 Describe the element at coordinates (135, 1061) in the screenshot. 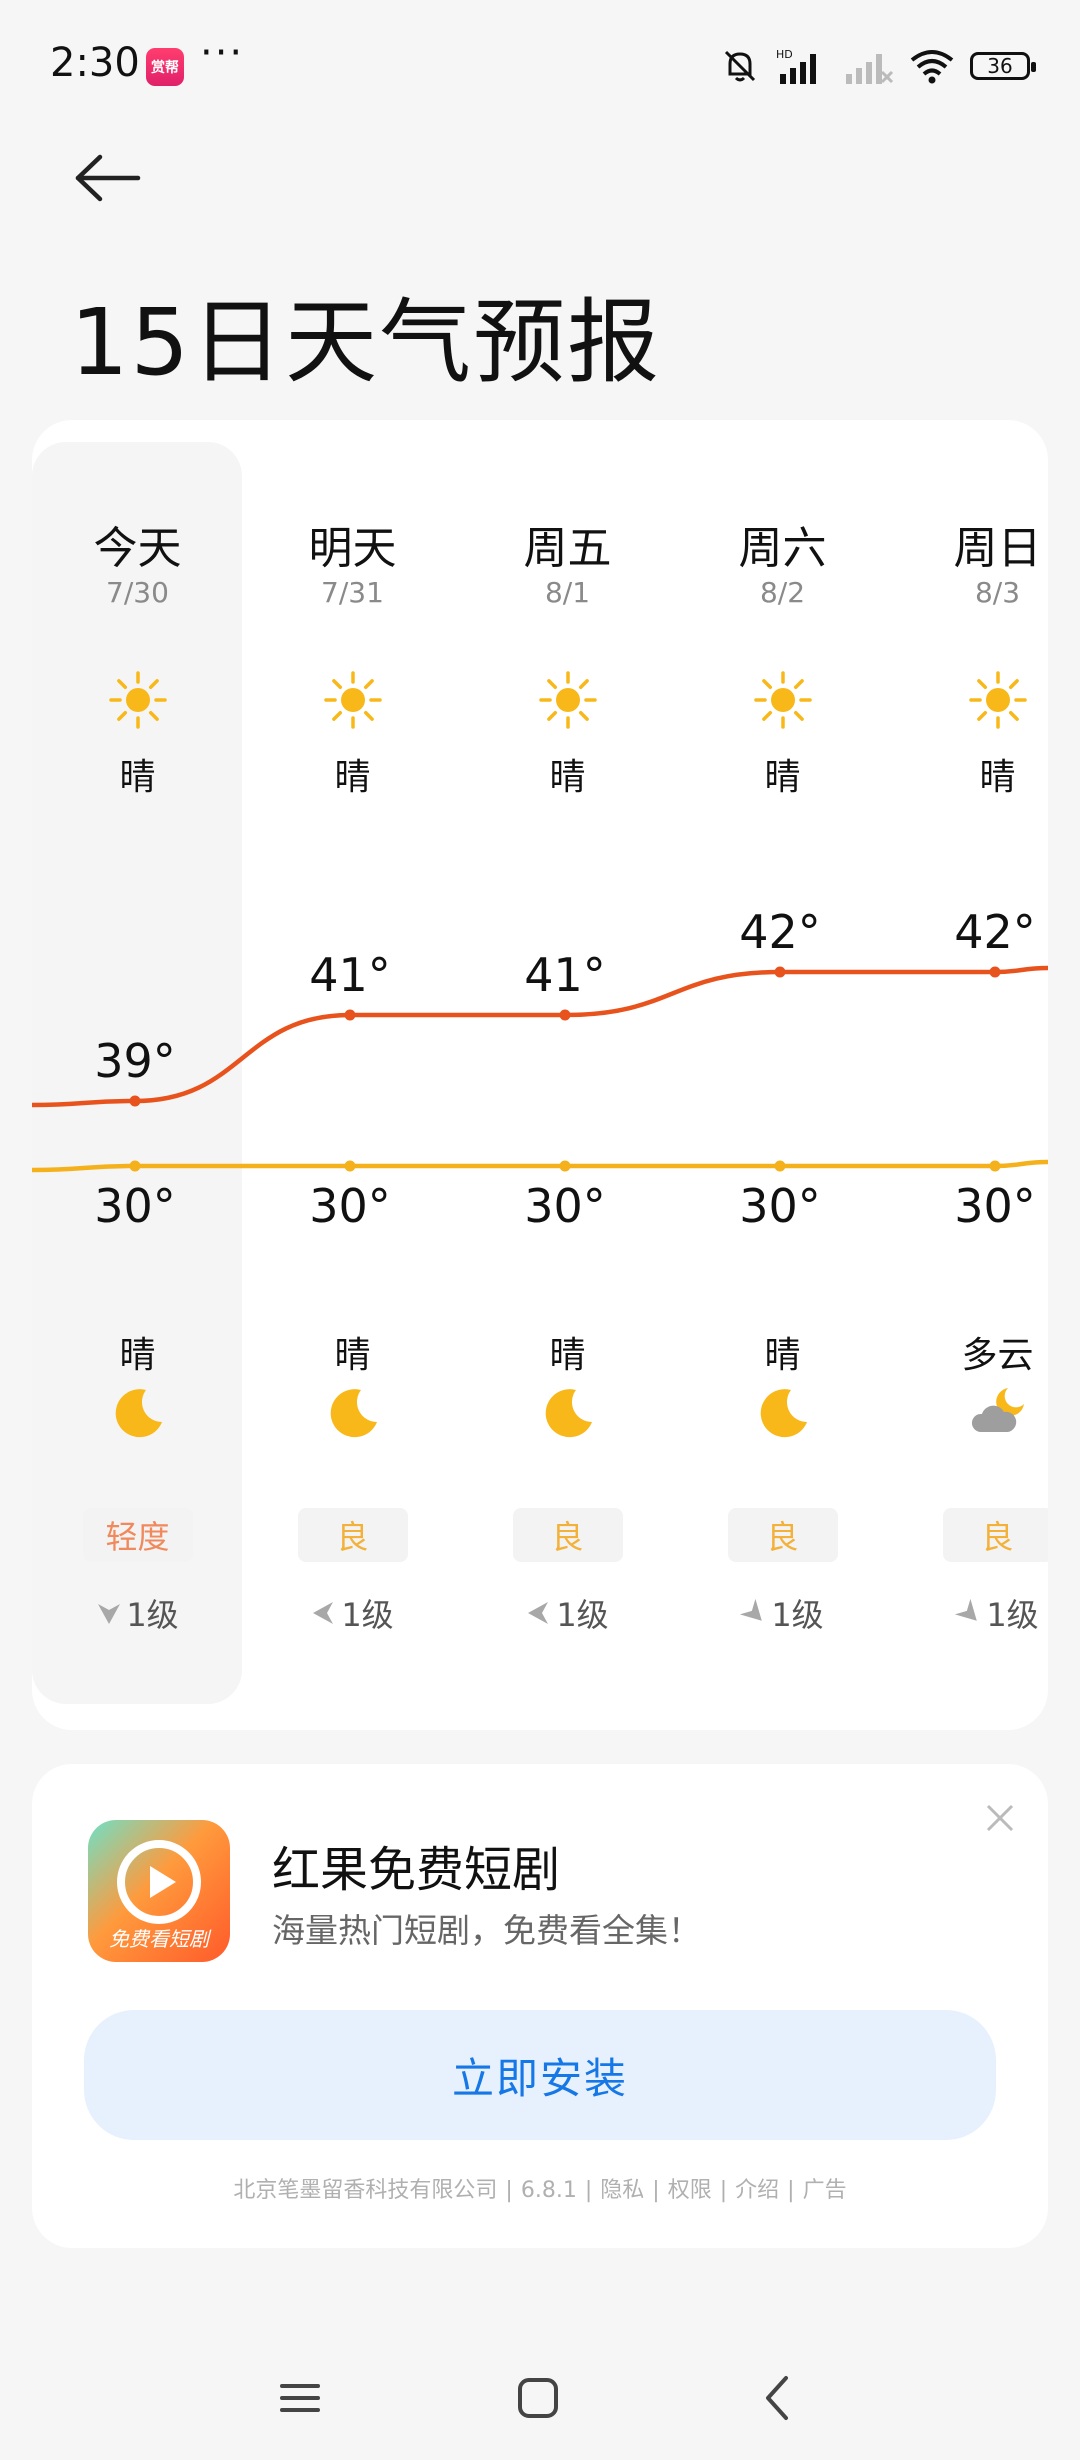

I see `high-temp-label: 39°` at that location.